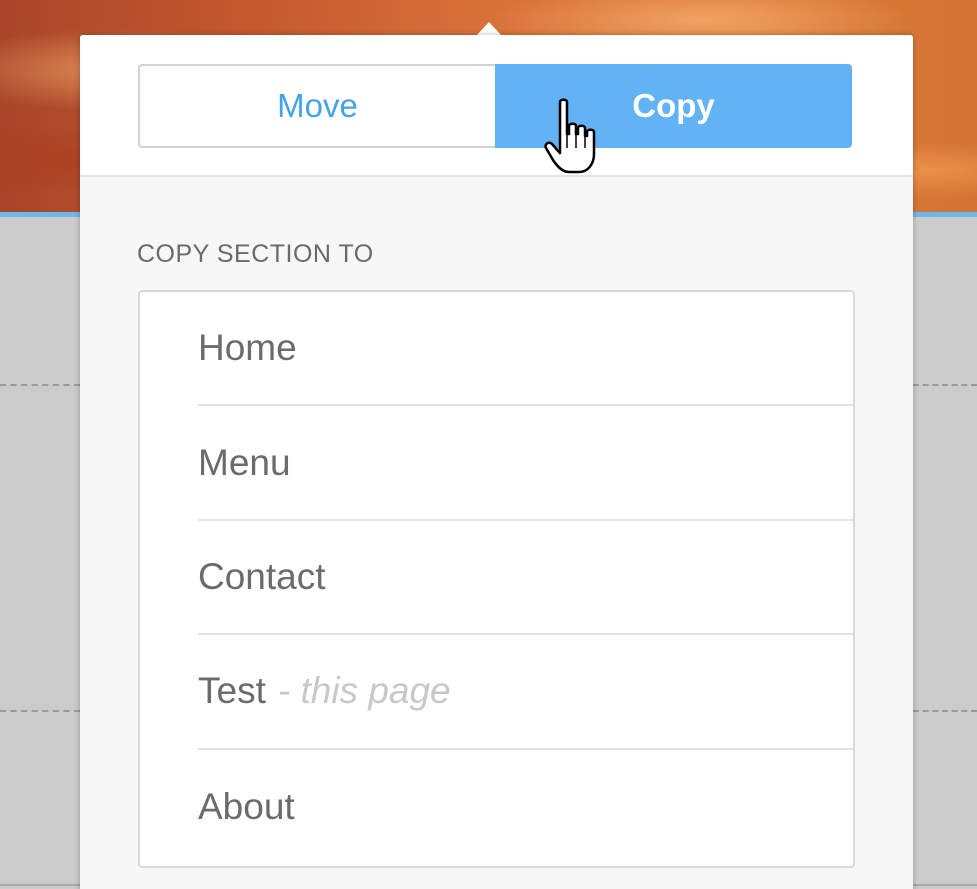  I want to click on popover-arrow, so click(489, 29).